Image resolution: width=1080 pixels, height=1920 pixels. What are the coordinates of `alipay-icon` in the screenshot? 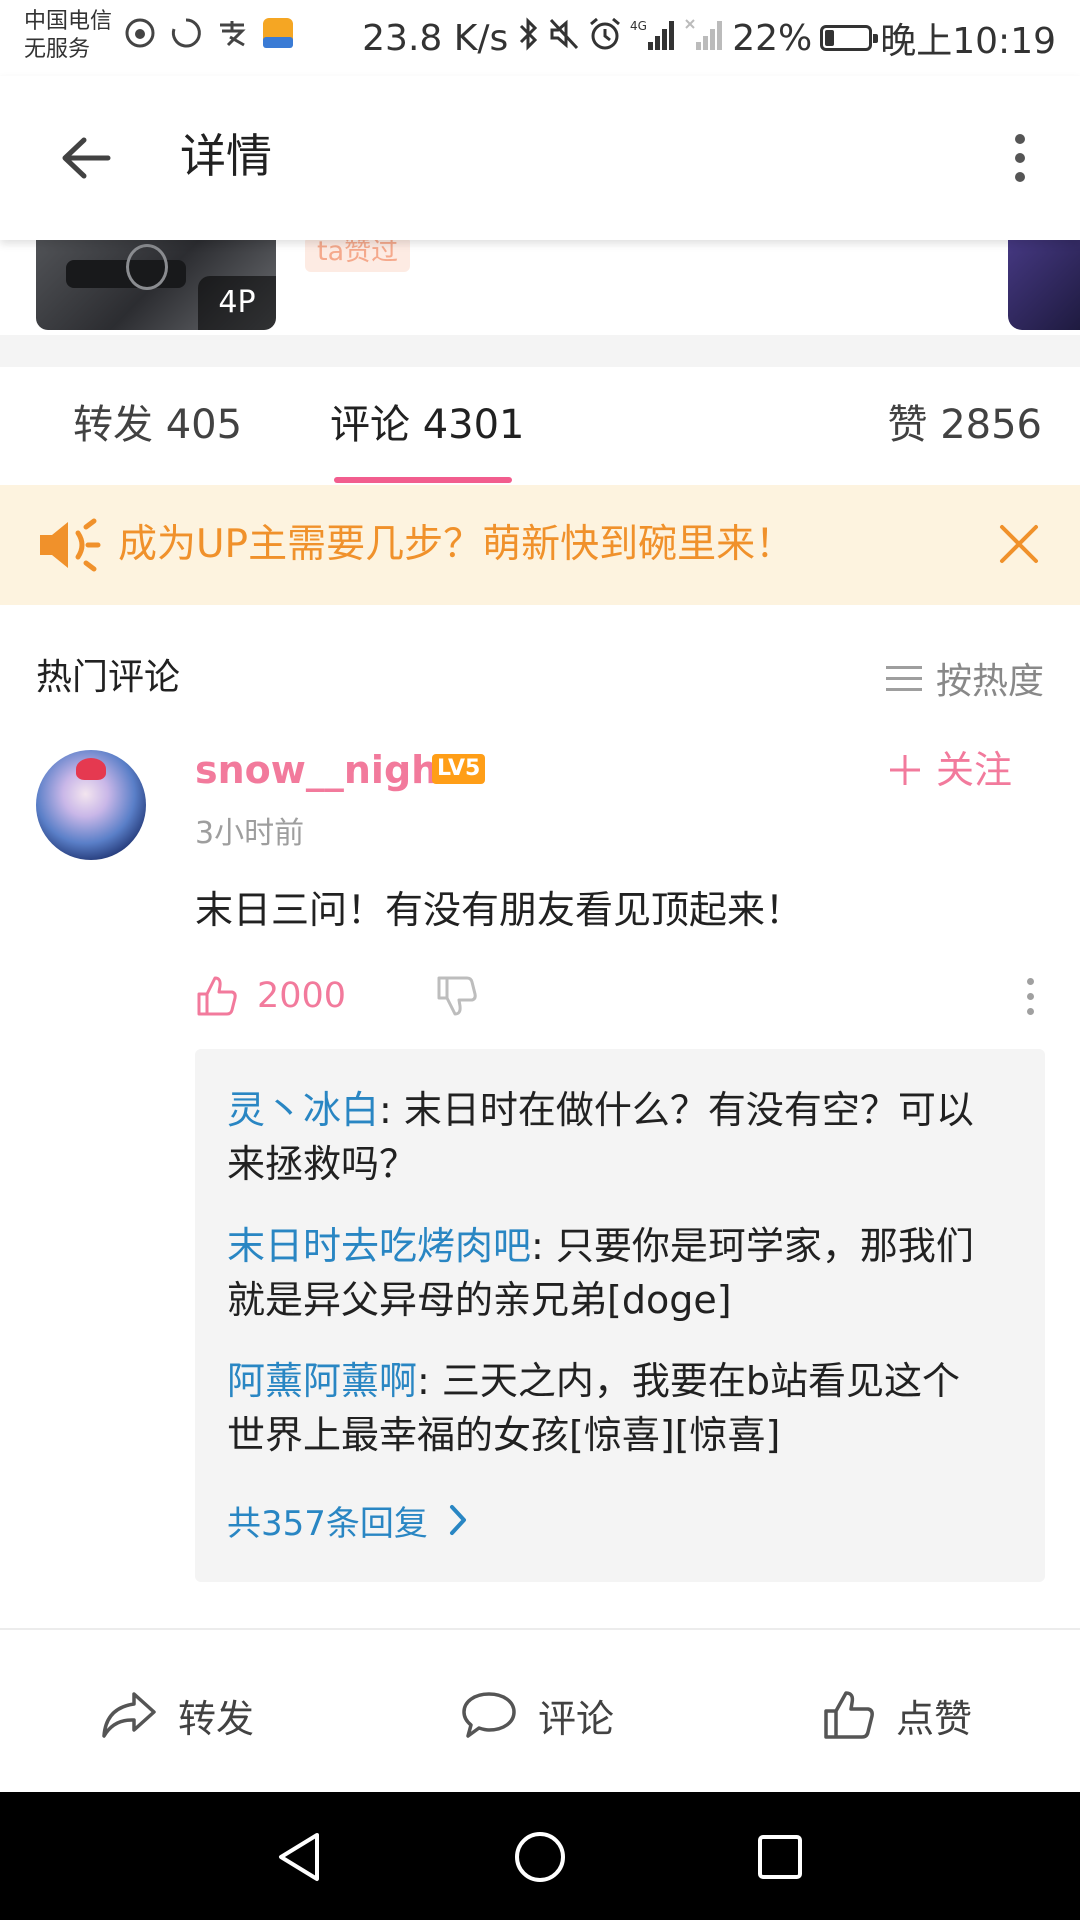 It's located at (232, 37).